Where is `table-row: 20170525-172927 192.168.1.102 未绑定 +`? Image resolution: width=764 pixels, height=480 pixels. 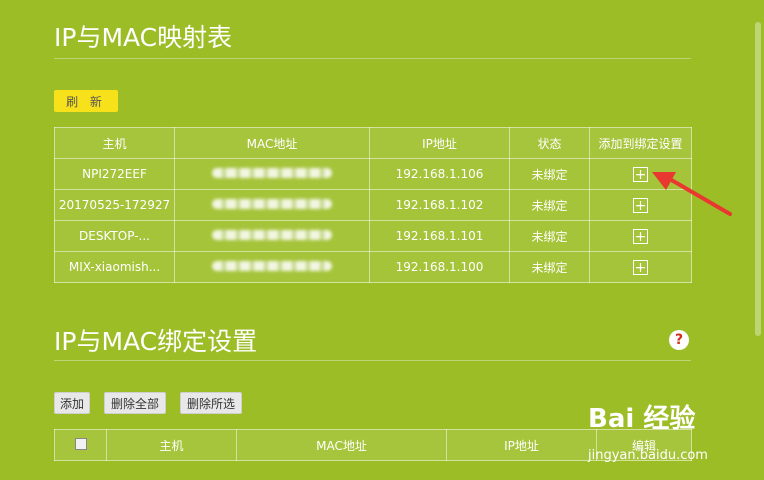
table-row: 20170525-172927 192.168.1.102 未绑定 + is located at coordinates (373, 205).